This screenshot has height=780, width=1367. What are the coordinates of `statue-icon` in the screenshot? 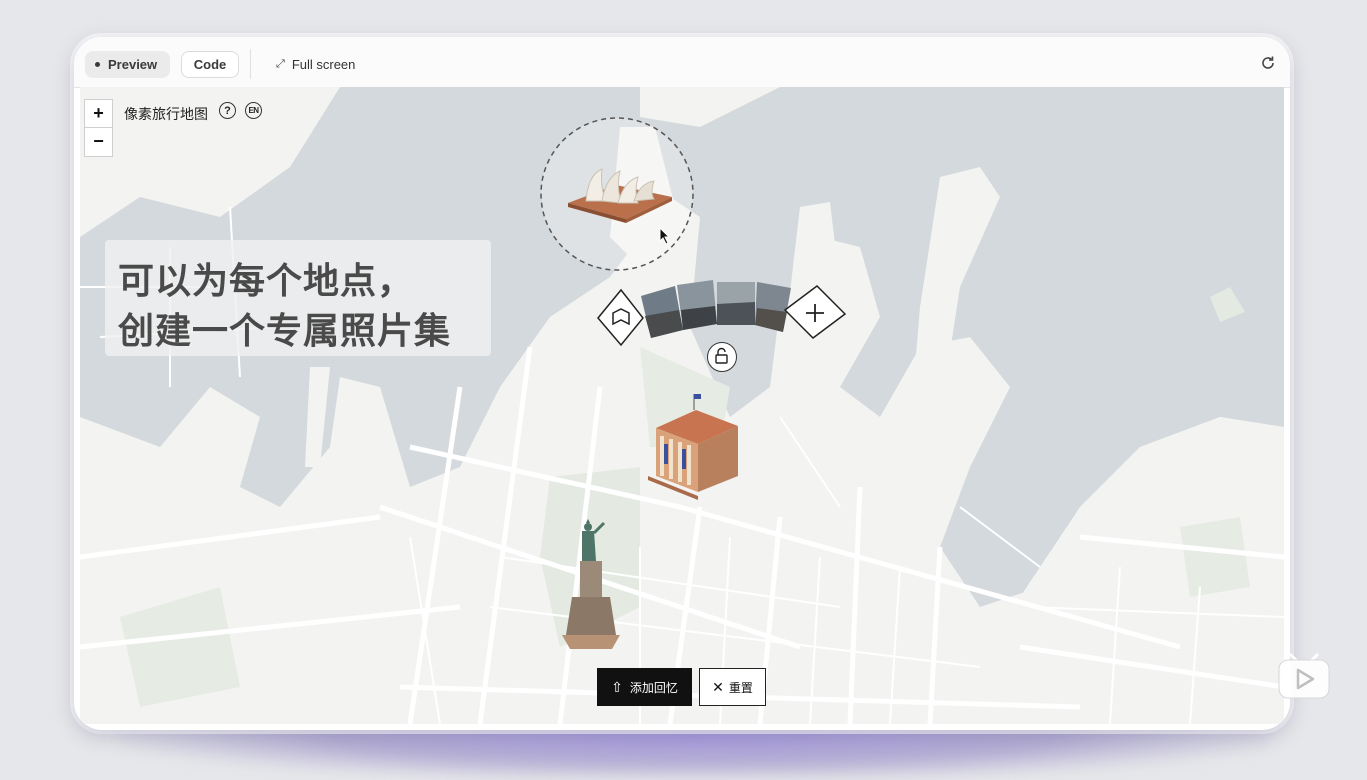 It's located at (592, 587).